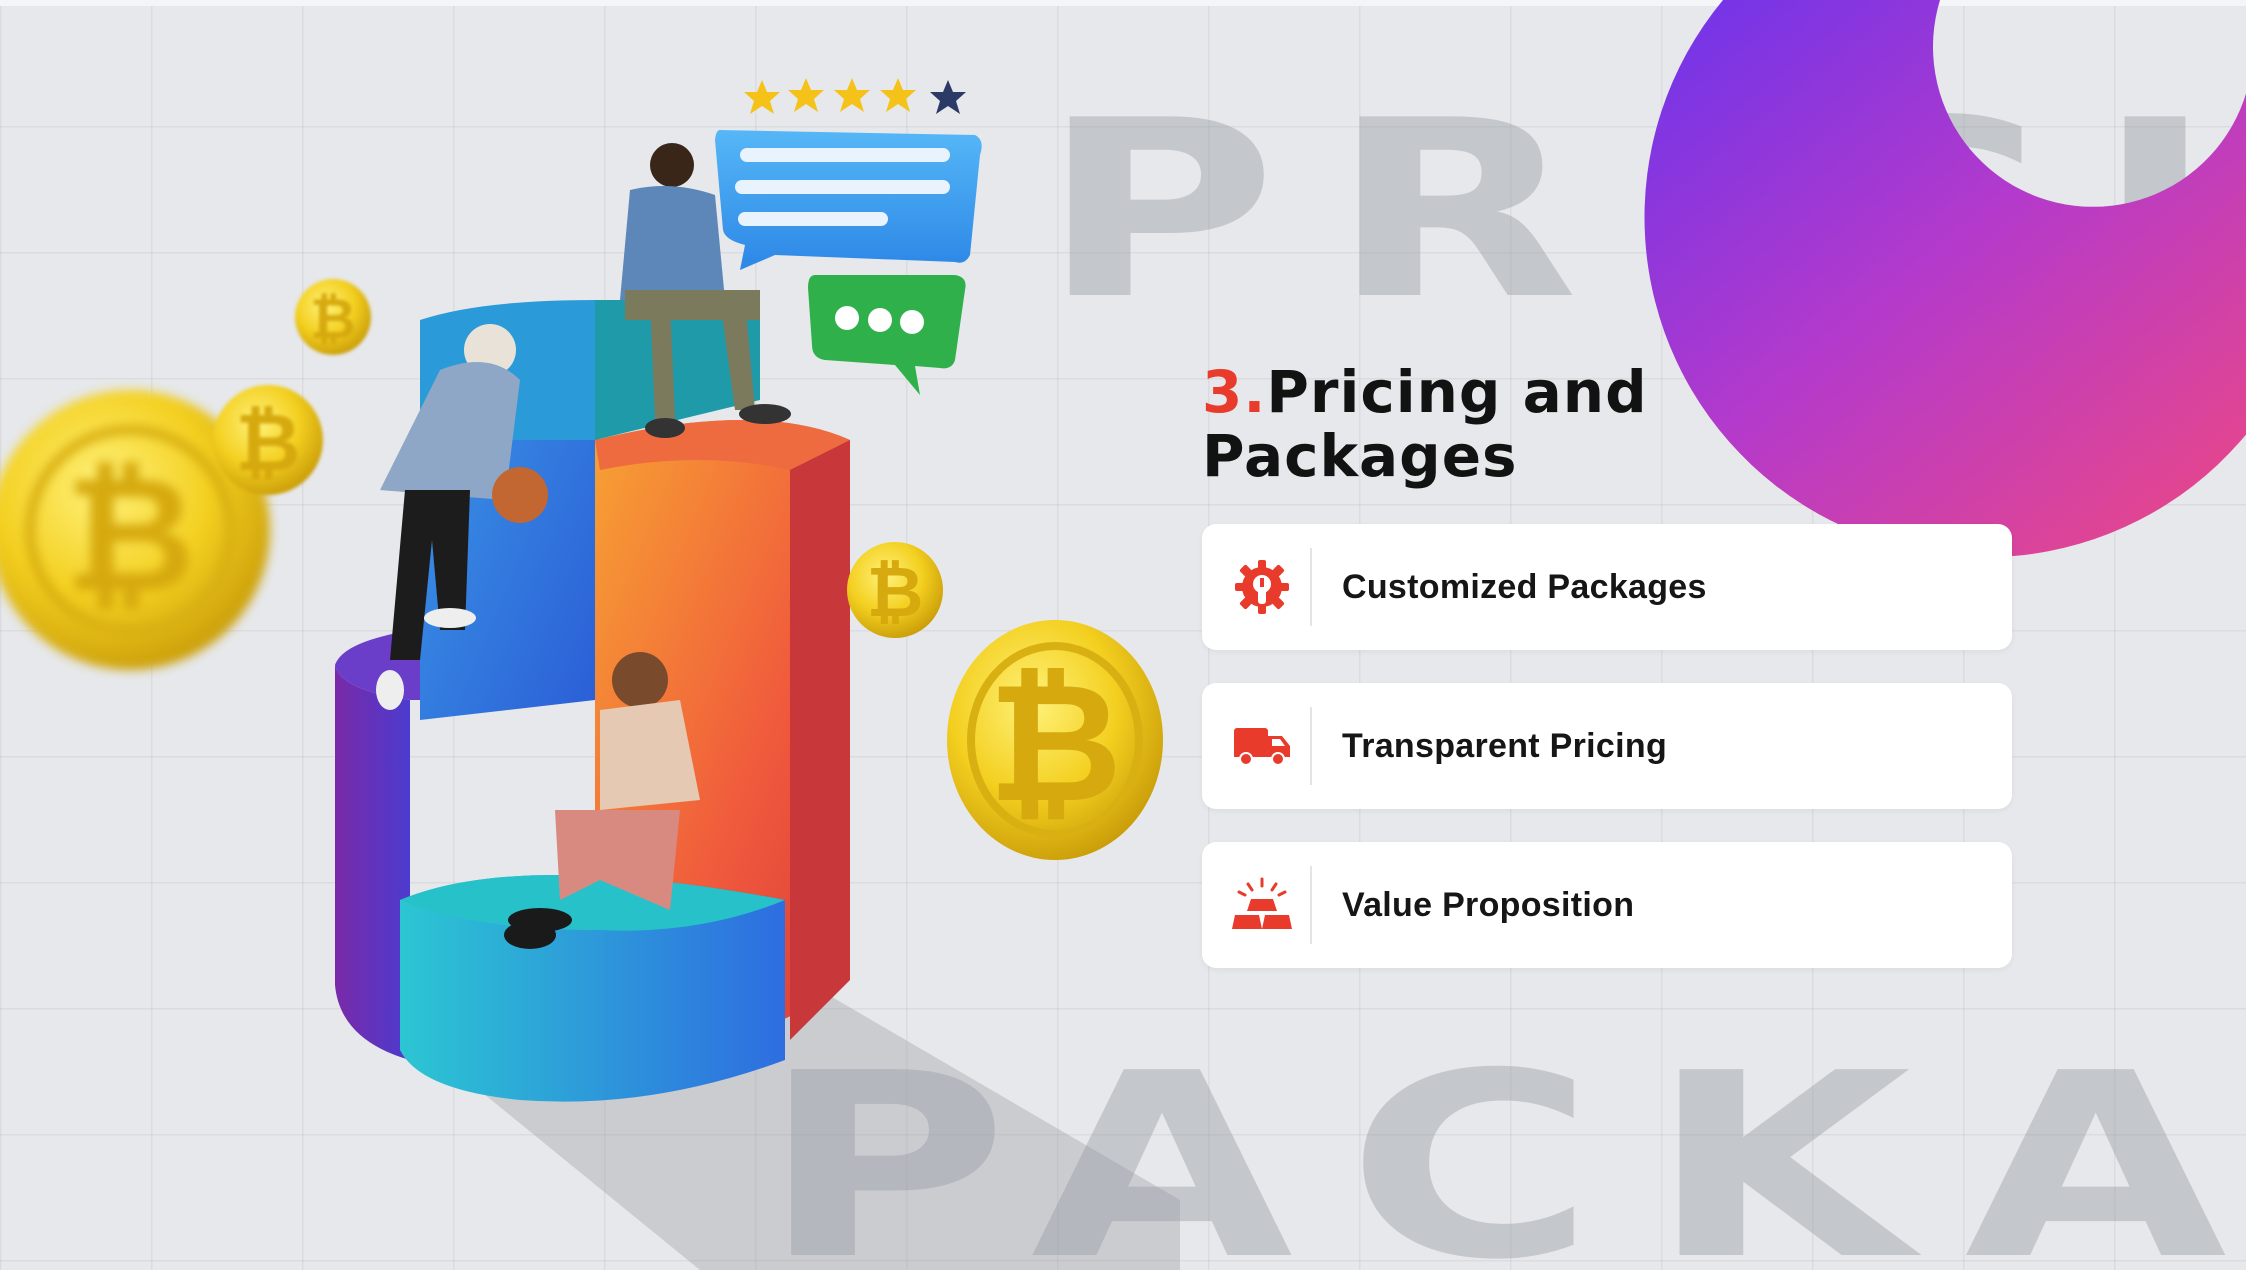 The height and width of the screenshot is (1270, 2246). What do you see at coordinates (1457, 392) in the screenshot?
I see `title-line1: Pricing and` at bounding box center [1457, 392].